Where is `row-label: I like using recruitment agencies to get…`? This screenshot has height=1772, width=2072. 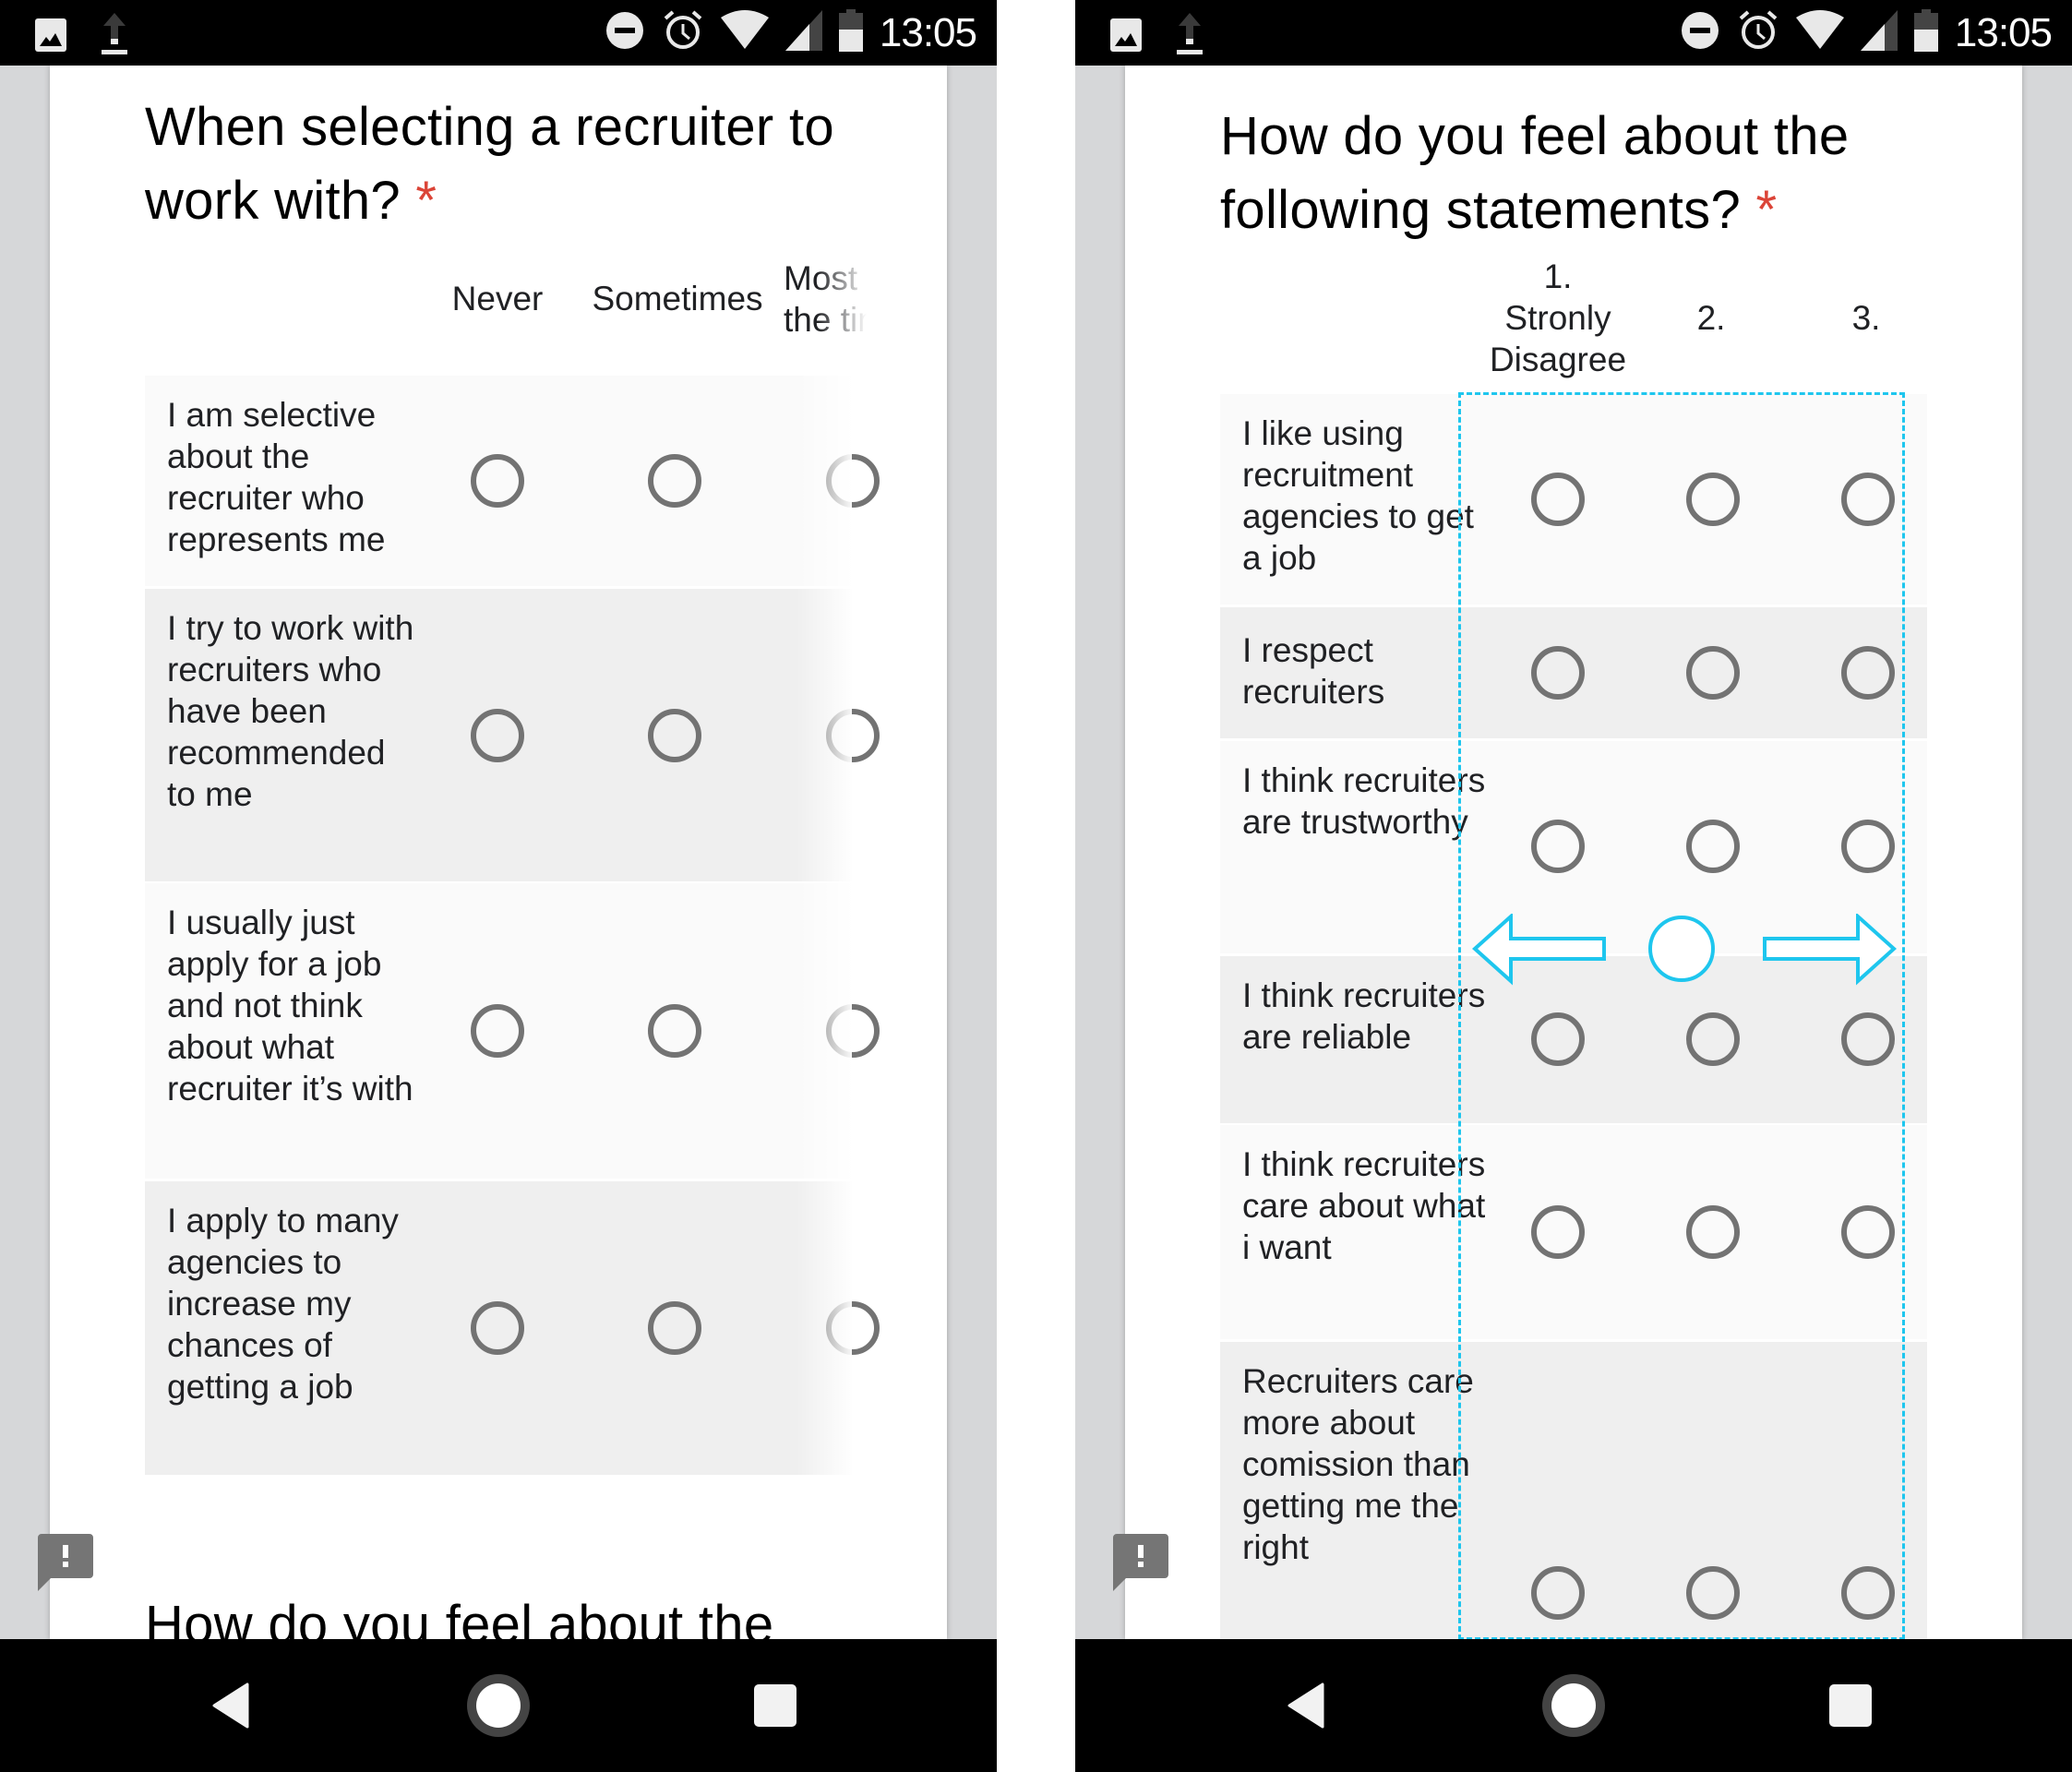 row-label: I like using recruitment agencies to get… is located at coordinates (1358, 496).